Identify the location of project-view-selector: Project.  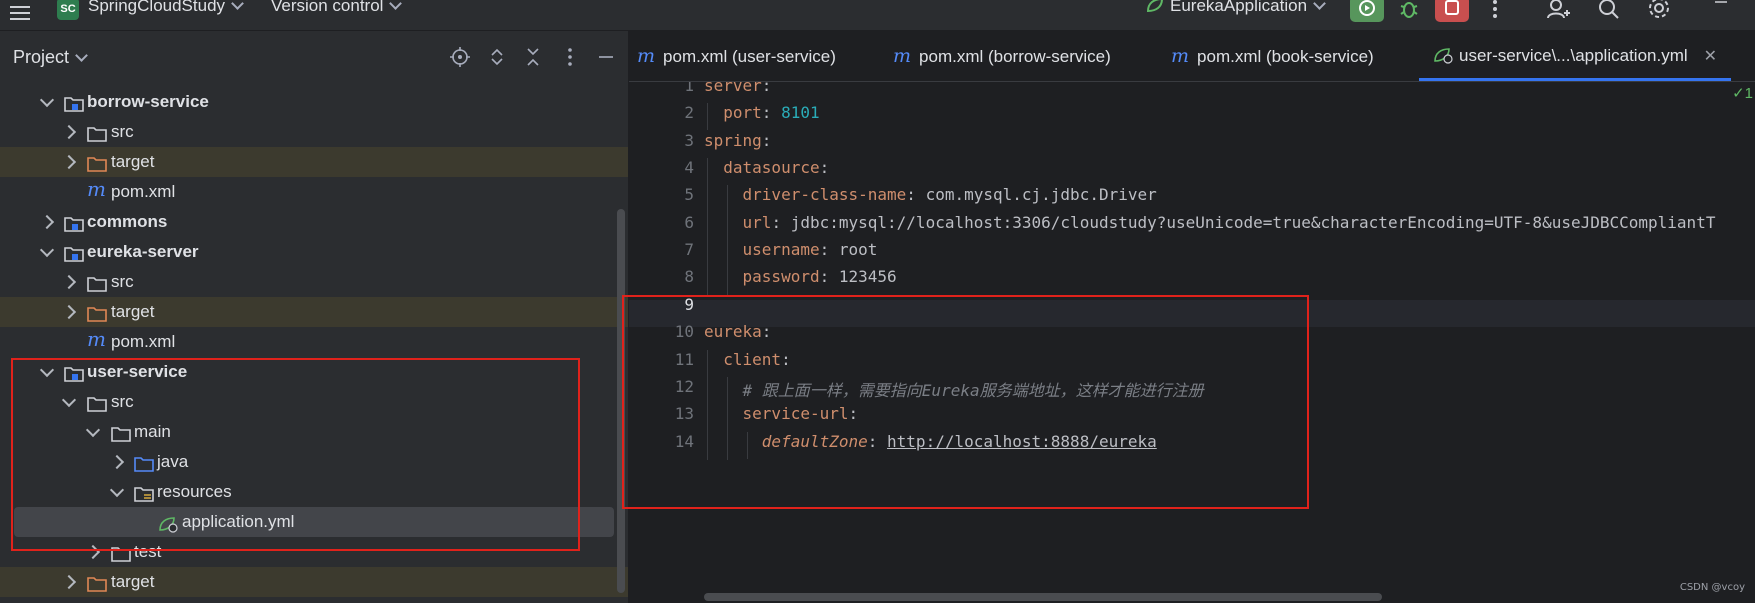
(50, 57).